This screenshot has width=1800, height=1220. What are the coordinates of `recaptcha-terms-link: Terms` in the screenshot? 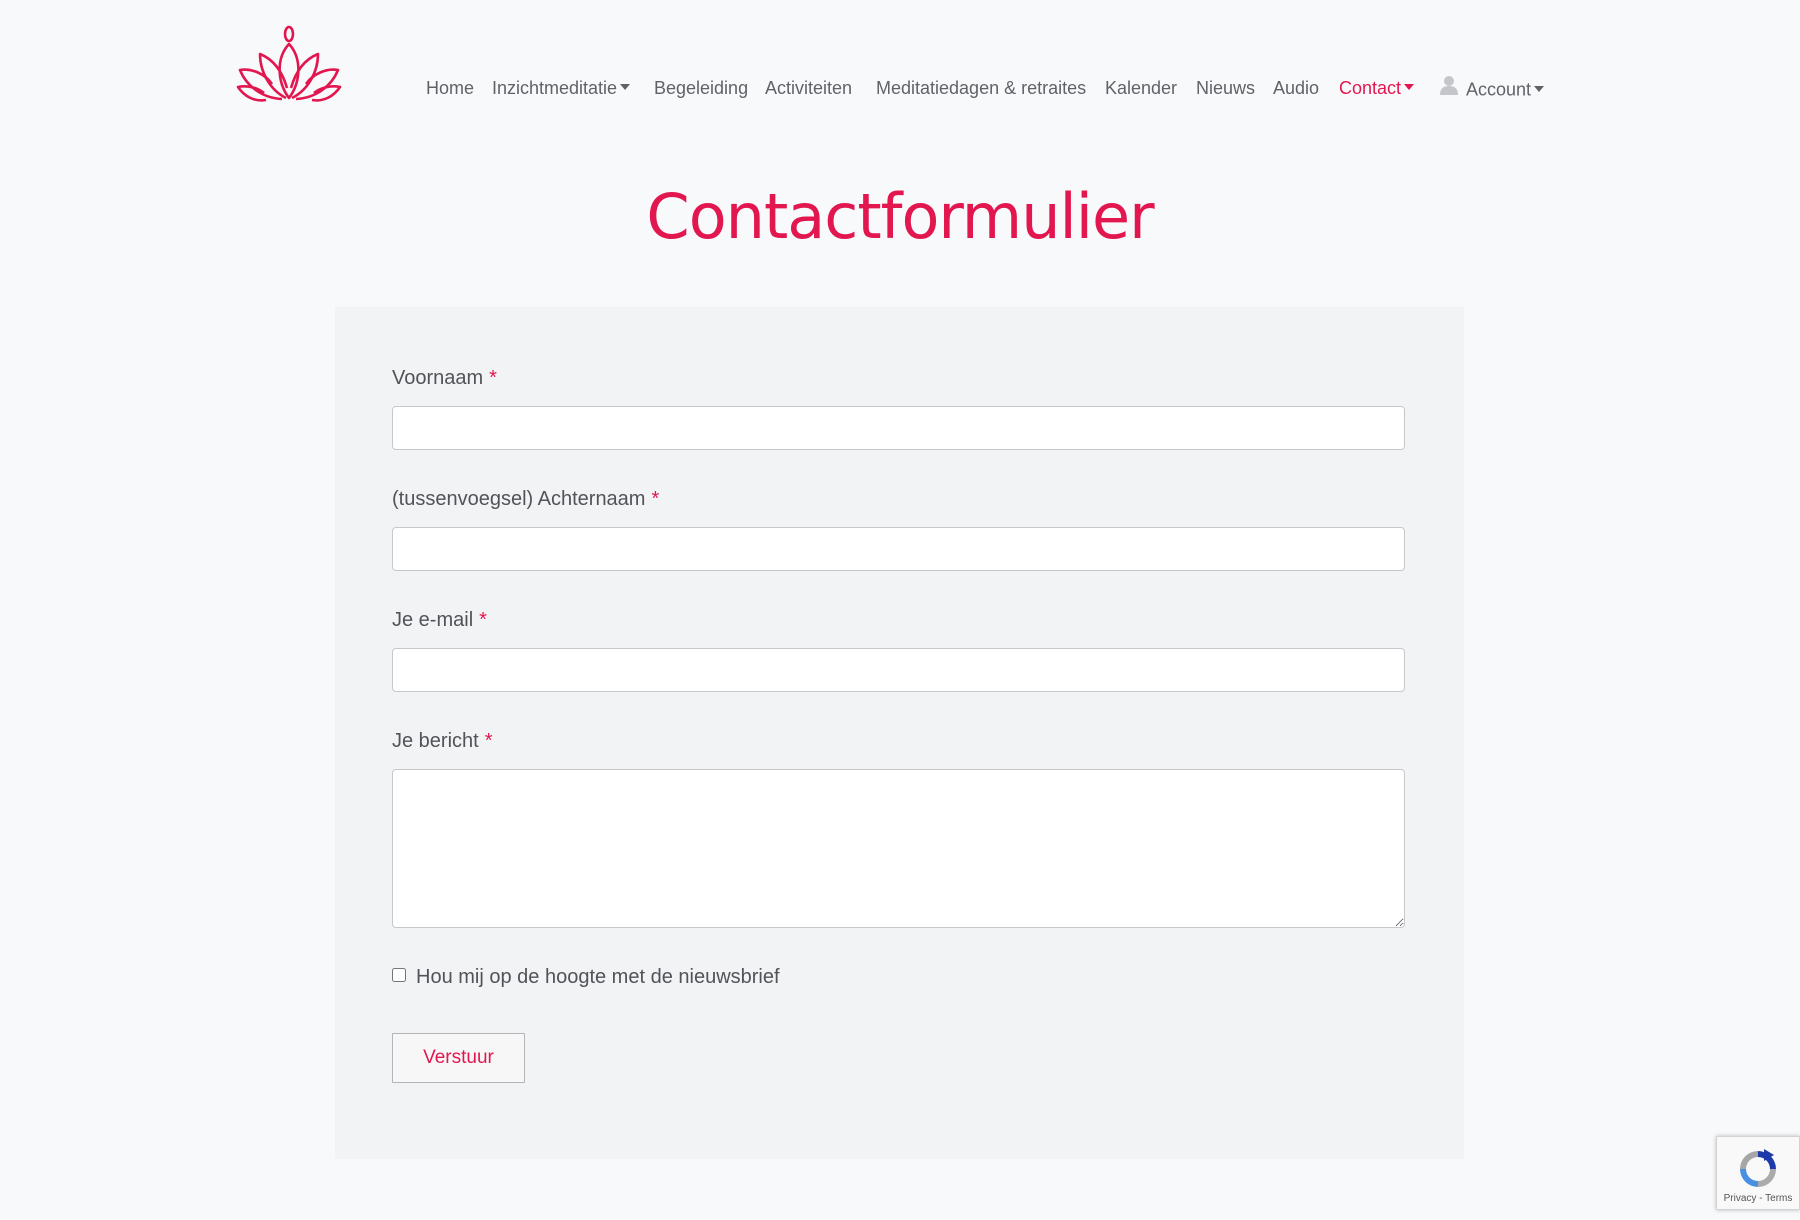 It's located at (1778, 1198).